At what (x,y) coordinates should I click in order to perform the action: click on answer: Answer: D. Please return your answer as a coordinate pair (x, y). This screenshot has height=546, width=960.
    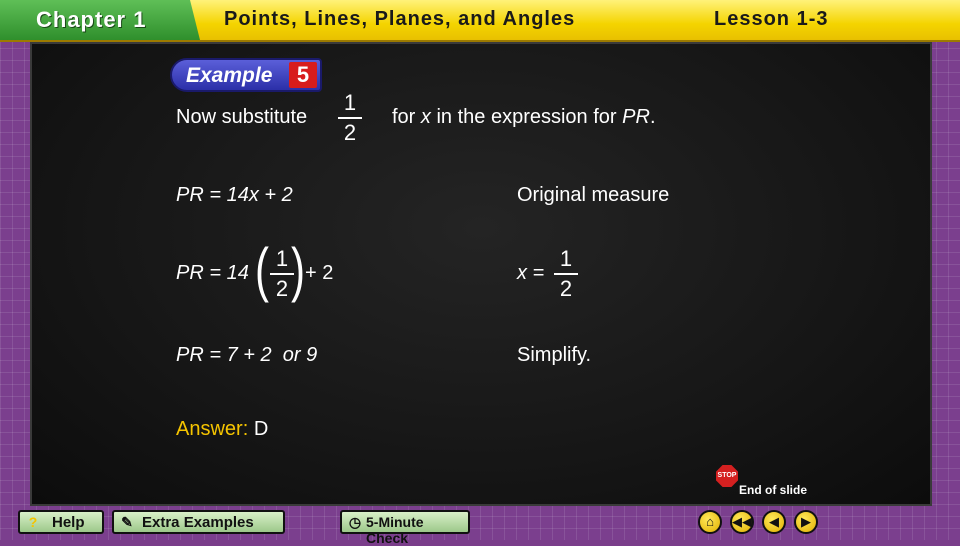
    Looking at the image, I should click on (222, 429).